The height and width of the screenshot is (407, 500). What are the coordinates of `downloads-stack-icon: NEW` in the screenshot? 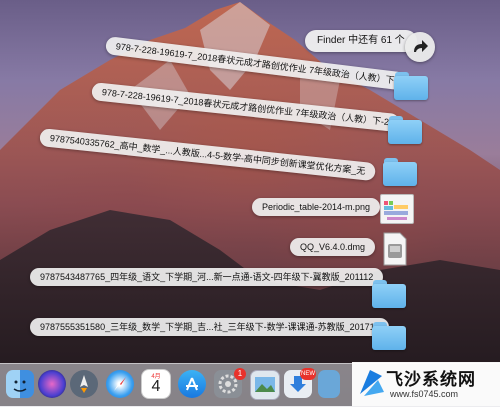 It's located at (300, 383).